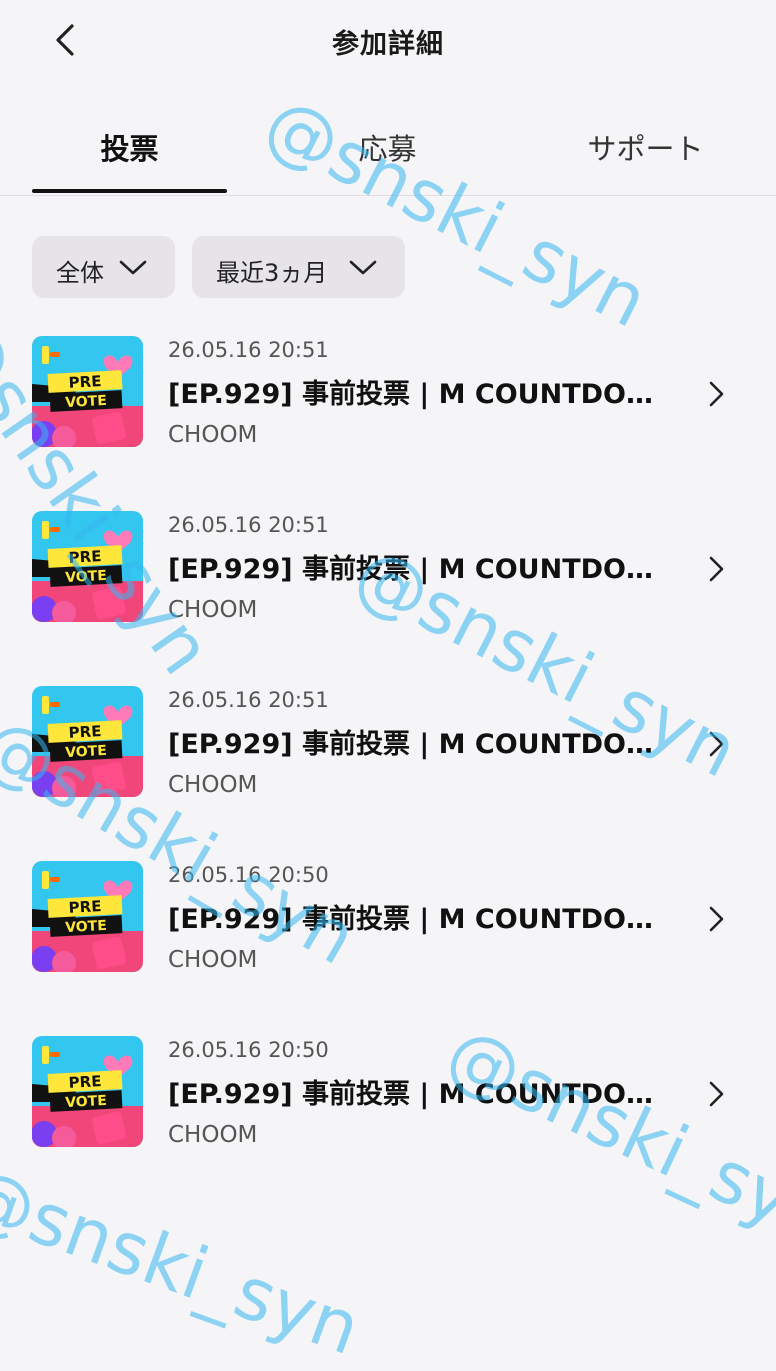 Image resolution: width=776 pixels, height=1371 pixels. Describe the element at coordinates (645, 156) in the screenshot. I see `tab-support: サポート` at that location.